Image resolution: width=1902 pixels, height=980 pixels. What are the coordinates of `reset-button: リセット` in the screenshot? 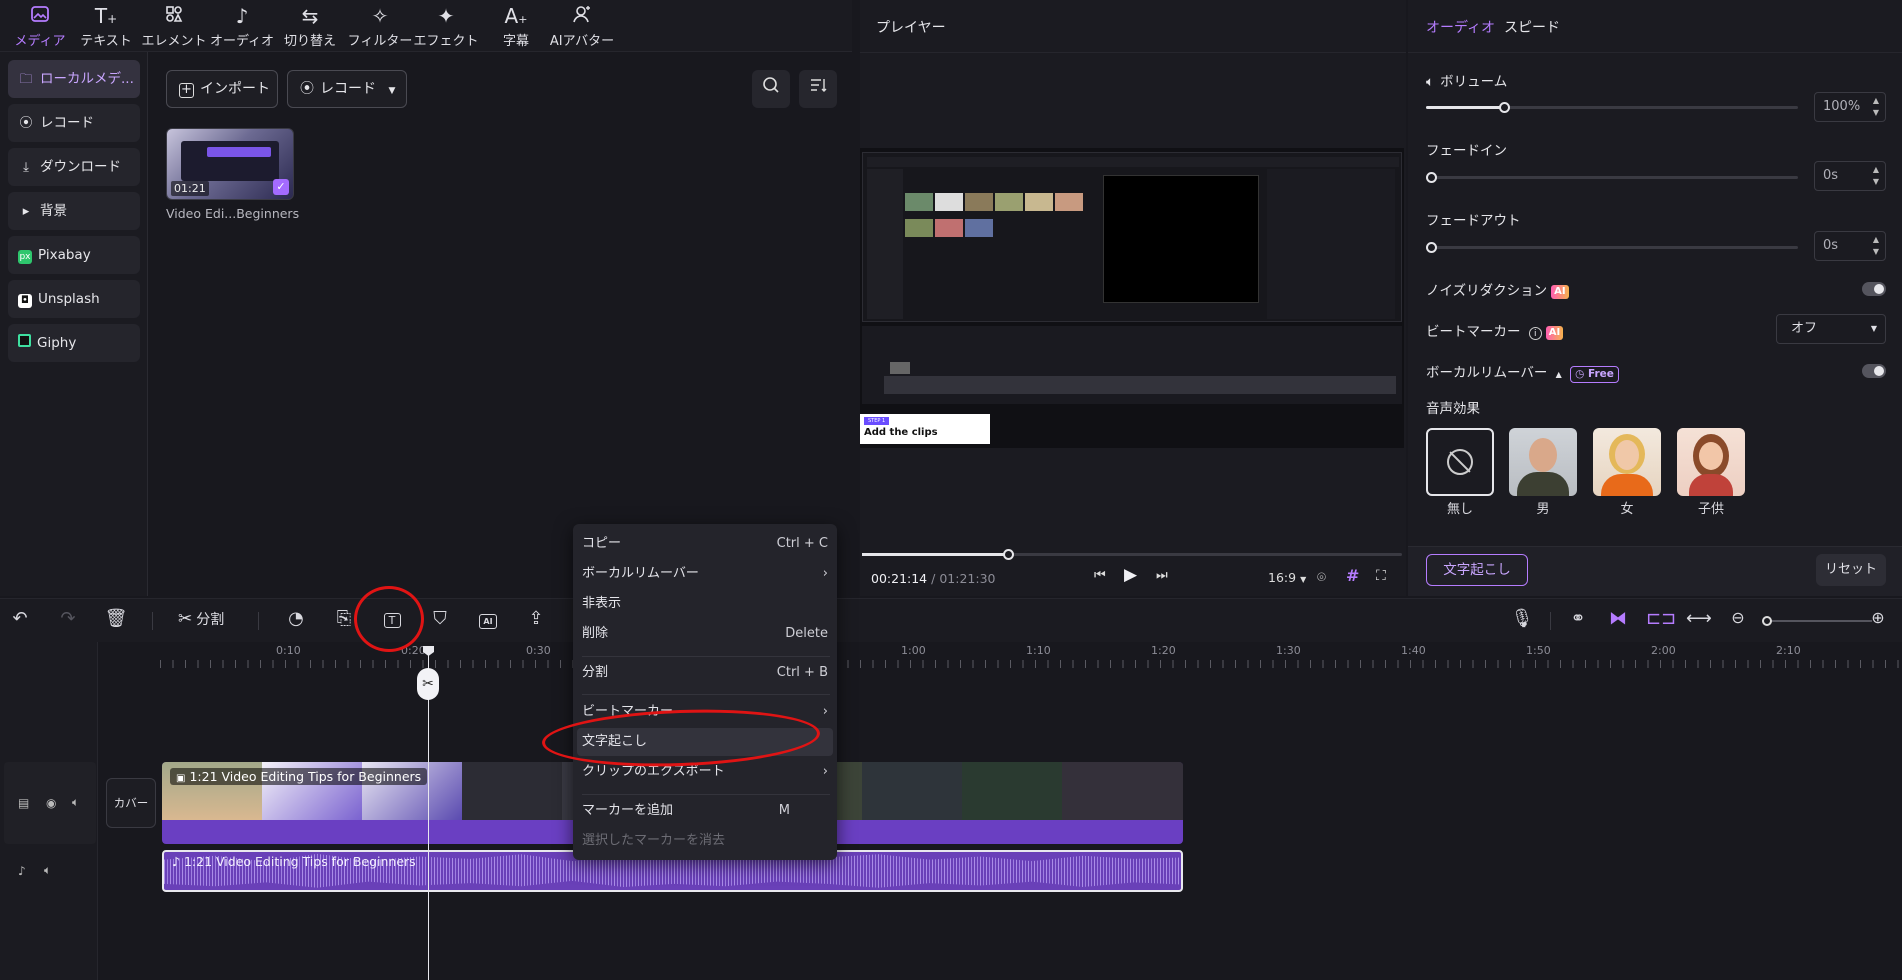 It's located at (1851, 570).